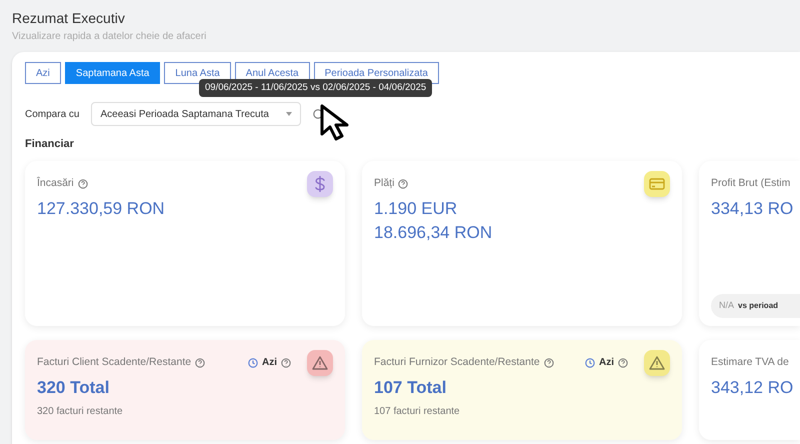 Image resolution: width=800 pixels, height=444 pixels. Describe the element at coordinates (457, 362) in the screenshot. I see `card-title: Facturi Furnizor Scadente/Restante` at that location.